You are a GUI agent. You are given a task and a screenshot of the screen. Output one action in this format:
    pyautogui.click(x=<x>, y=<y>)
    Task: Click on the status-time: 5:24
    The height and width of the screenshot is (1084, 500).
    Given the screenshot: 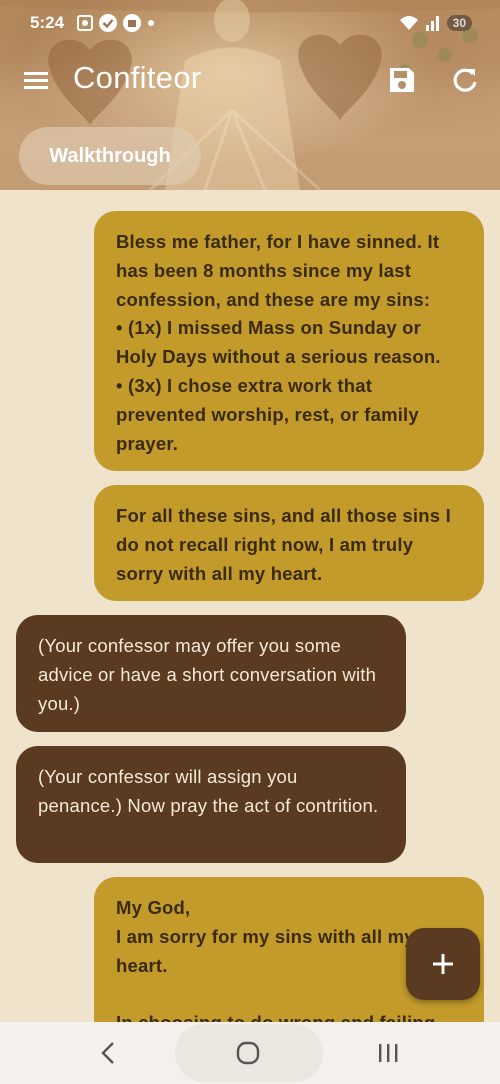 What is the action you would take?
    pyautogui.click(x=47, y=22)
    